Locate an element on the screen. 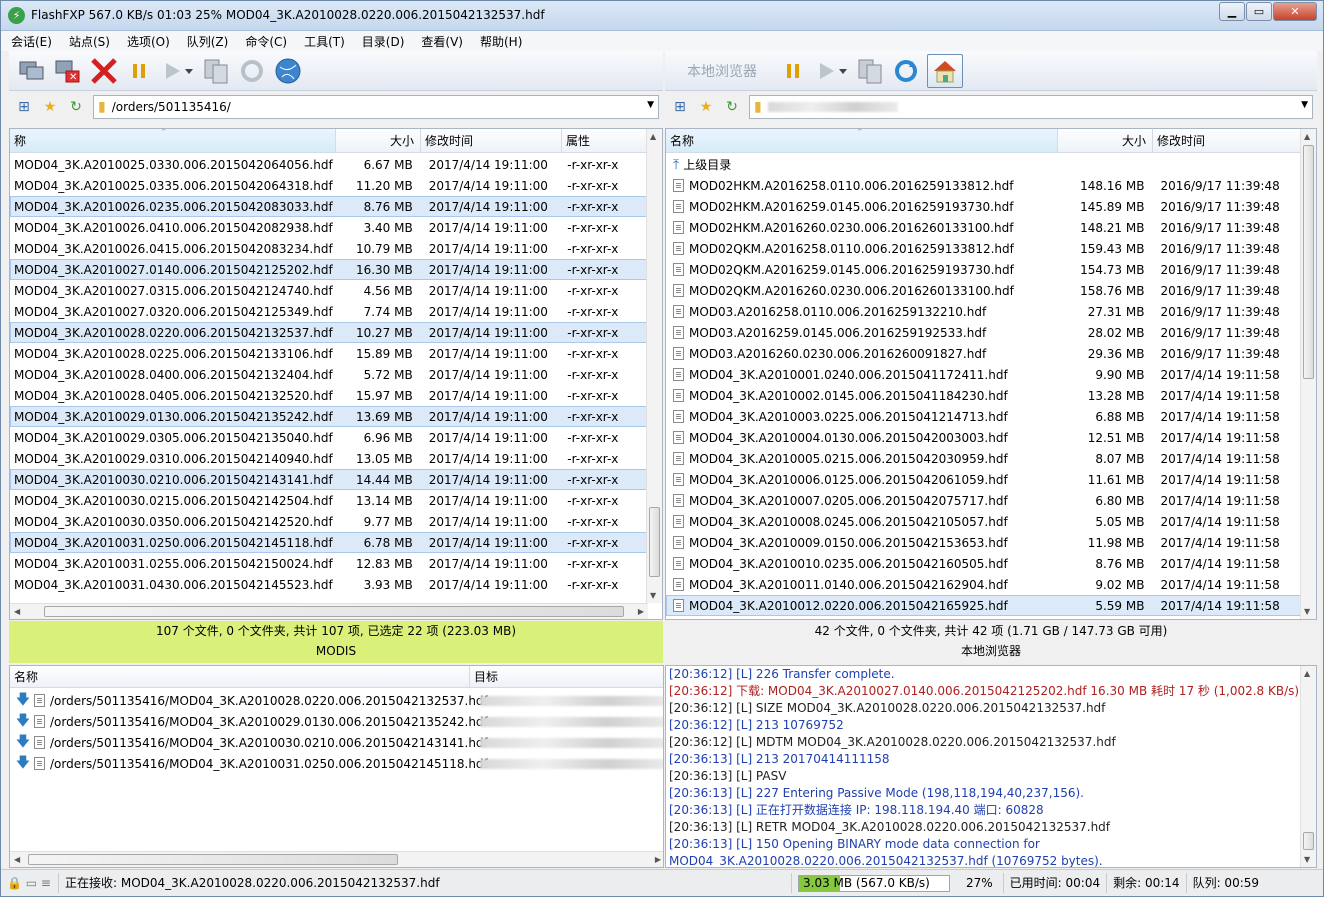 This screenshot has width=1324, height=897. pause-icon is located at coordinates (140, 71).